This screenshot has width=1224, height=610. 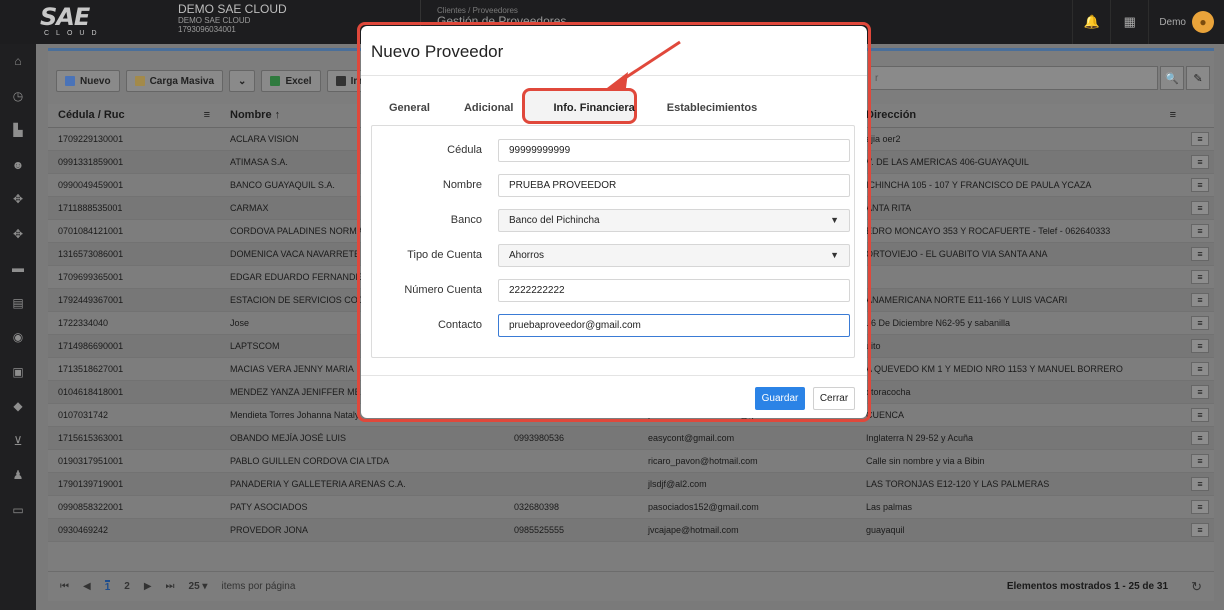 I want to click on chevron-down-icon: ⌄, so click(x=242, y=81).